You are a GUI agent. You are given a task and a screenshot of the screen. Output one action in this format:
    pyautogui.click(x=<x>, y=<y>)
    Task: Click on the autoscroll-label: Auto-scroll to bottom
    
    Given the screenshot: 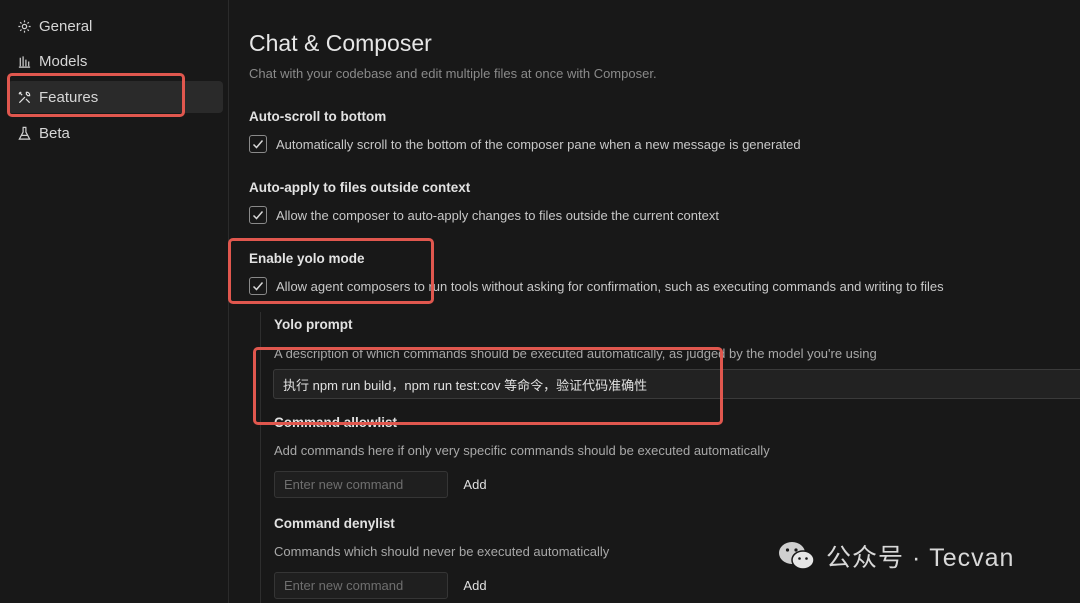 What is the action you would take?
    pyautogui.click(x=318, y=116)
    